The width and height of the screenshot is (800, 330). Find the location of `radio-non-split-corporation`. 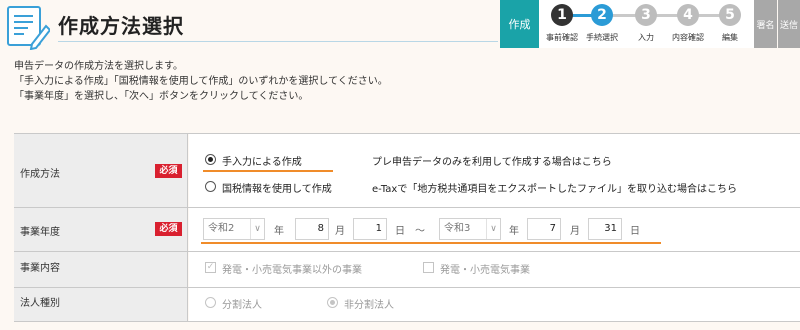

radio-non-split-corporation is located at coordinates (332, 302).